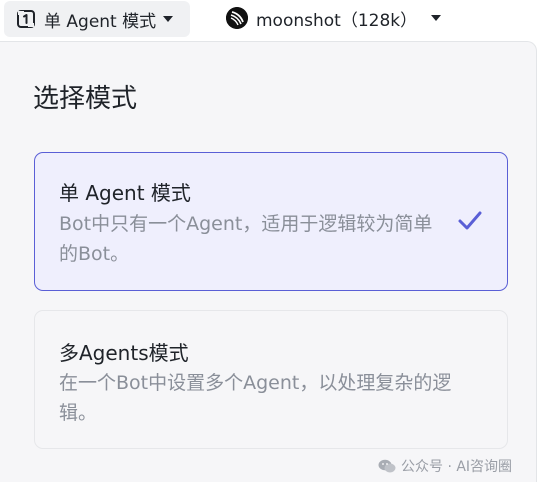 Image resolution: width=538 pixels, height=487 pixels. Describe the element at coordinates (470, 221) in the screenshot. I see `check-icon` at that location.